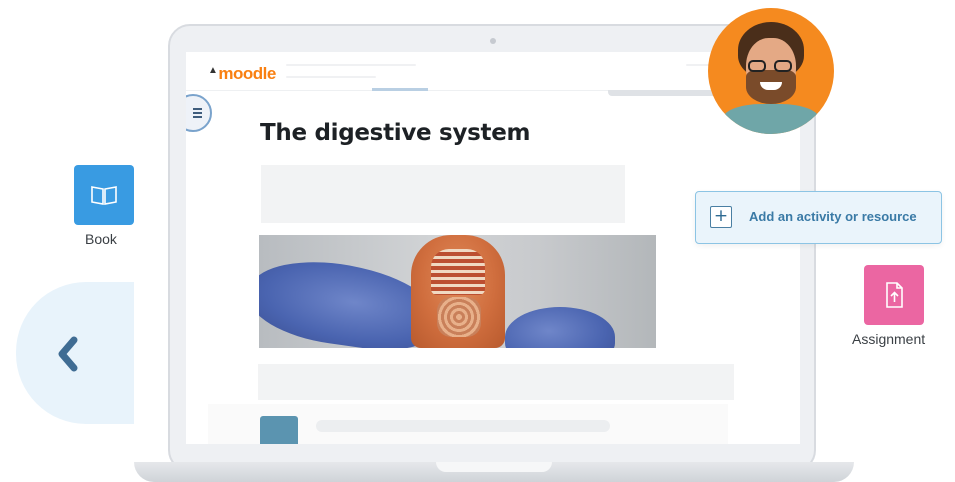 The image size is (955, 482). I want to click on camera-dot, so click(493, 41).